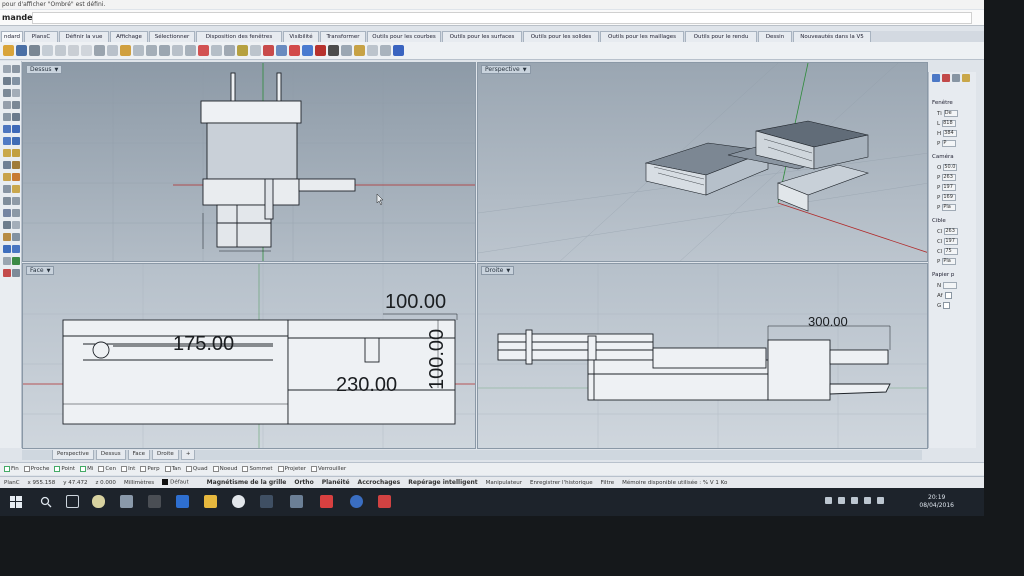  I want to click on layer-icon, so click(216, 50).